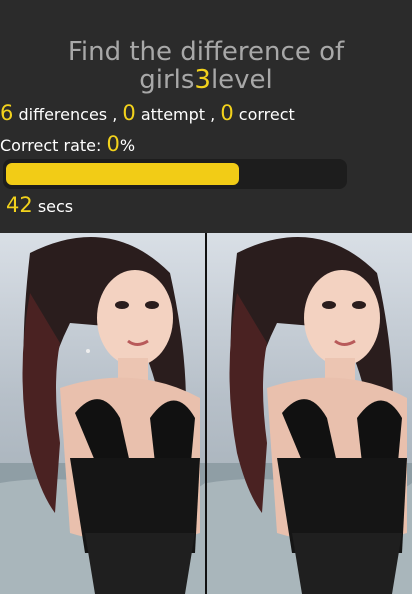 Image resolution: width=412 pixels, height=594 pixels. I want to click on title-prefix: girls, so click(167, 80).